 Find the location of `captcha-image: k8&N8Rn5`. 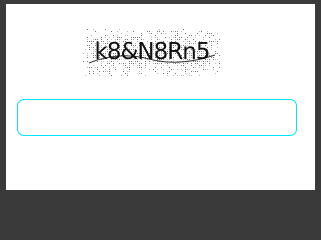

captcha-image: k8&N8Rn5 is located at coordinates (152, 52).